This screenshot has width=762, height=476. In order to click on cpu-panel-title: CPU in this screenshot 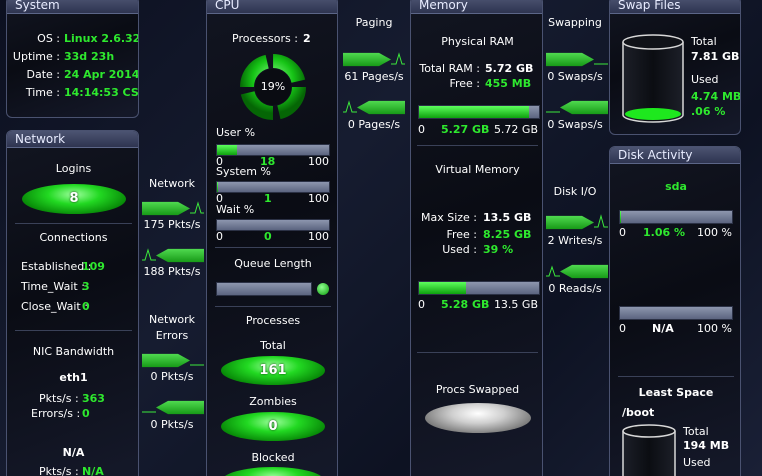, I will do `click(272, 7)`.